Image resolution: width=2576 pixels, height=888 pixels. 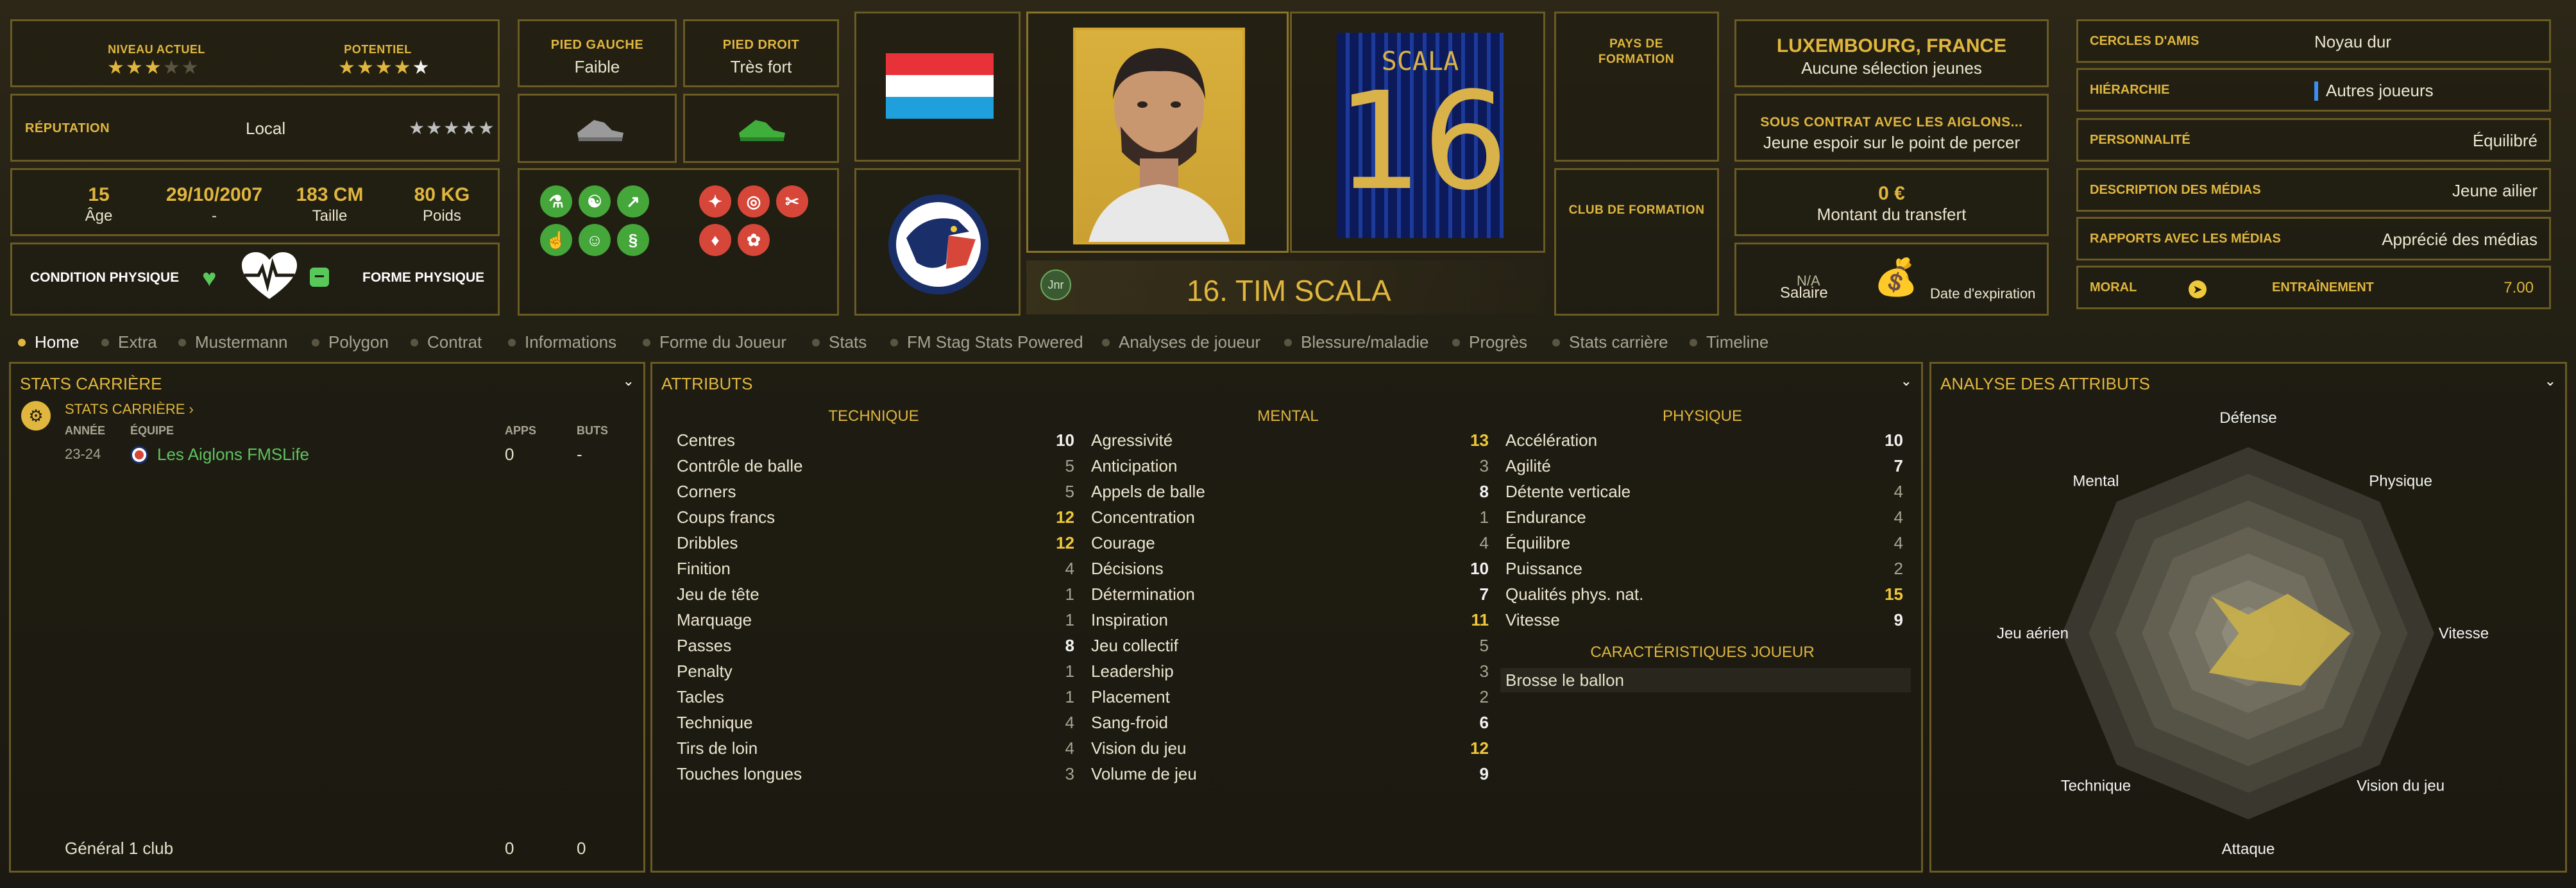 I want to click on attribute-row: Marquage 1, so click(x=875, y=623).